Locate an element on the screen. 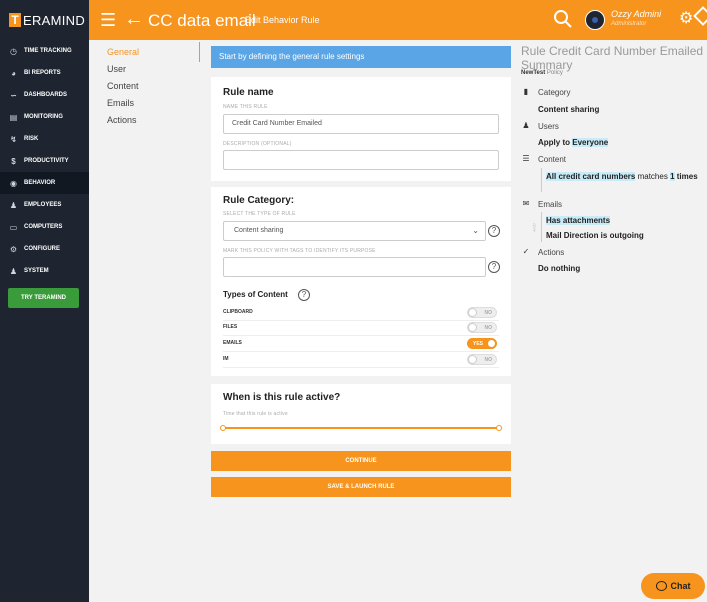 The height and width of the screenshot is (602, 707). rule-name-input: Credit Card Number Emailed is located at coordinates (361, 124).